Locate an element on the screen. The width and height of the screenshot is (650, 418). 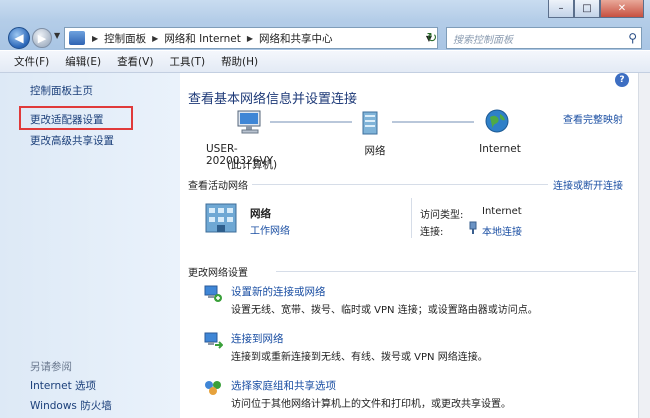
homegroup-icon is located at coordinates (213, 388).